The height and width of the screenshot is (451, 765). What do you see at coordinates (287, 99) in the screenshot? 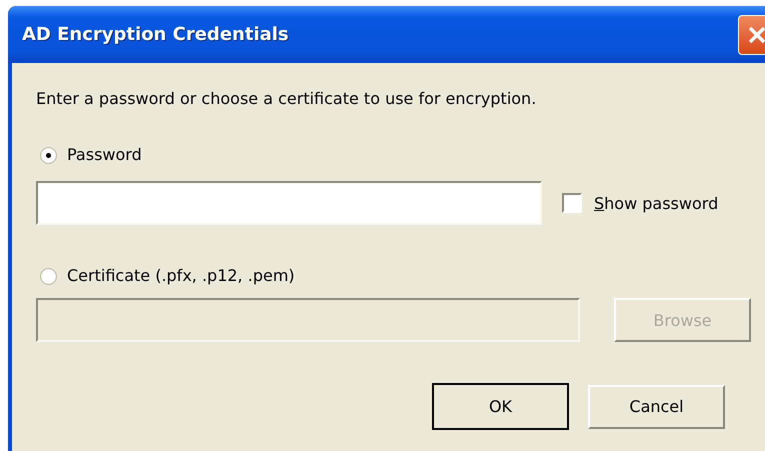
I see `instructions-text: Enter a password or choose a certificate to use for encryption.` at bounding box center [287, 99].